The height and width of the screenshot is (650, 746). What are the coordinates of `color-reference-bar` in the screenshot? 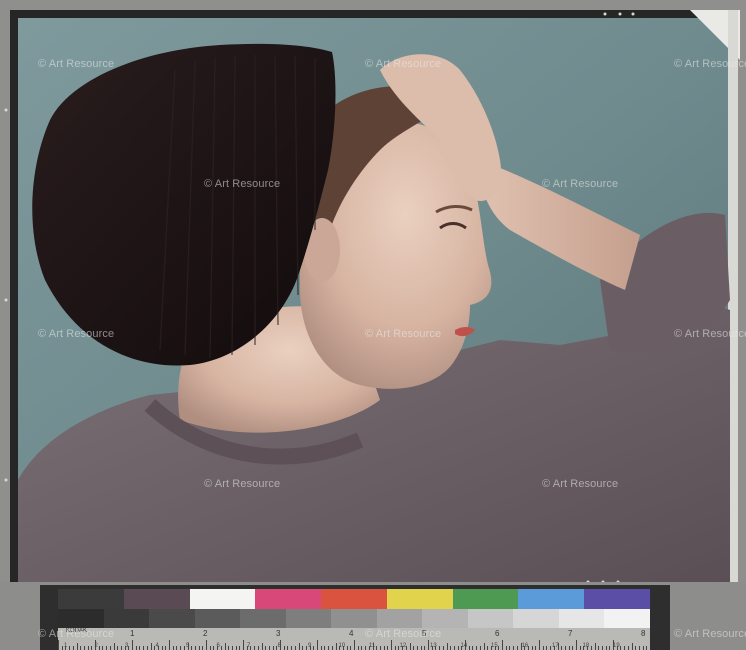 It's located at (354, 599).